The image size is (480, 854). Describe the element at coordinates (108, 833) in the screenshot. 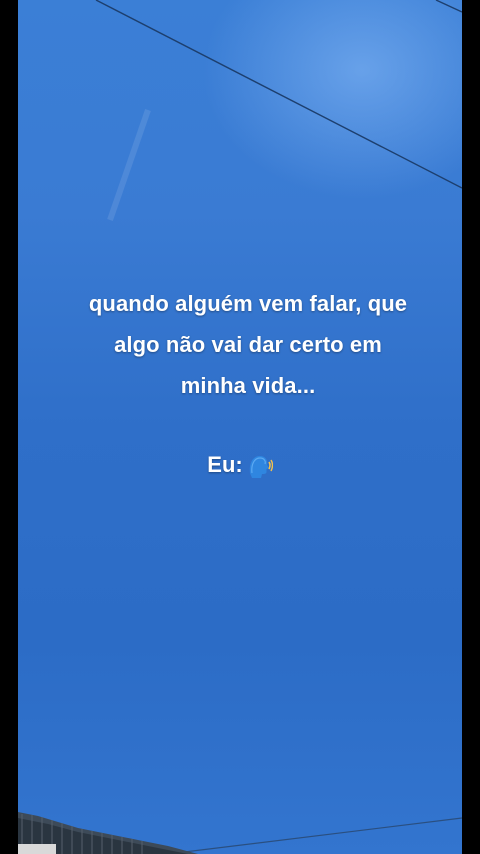

I see `rooftop` at that location.